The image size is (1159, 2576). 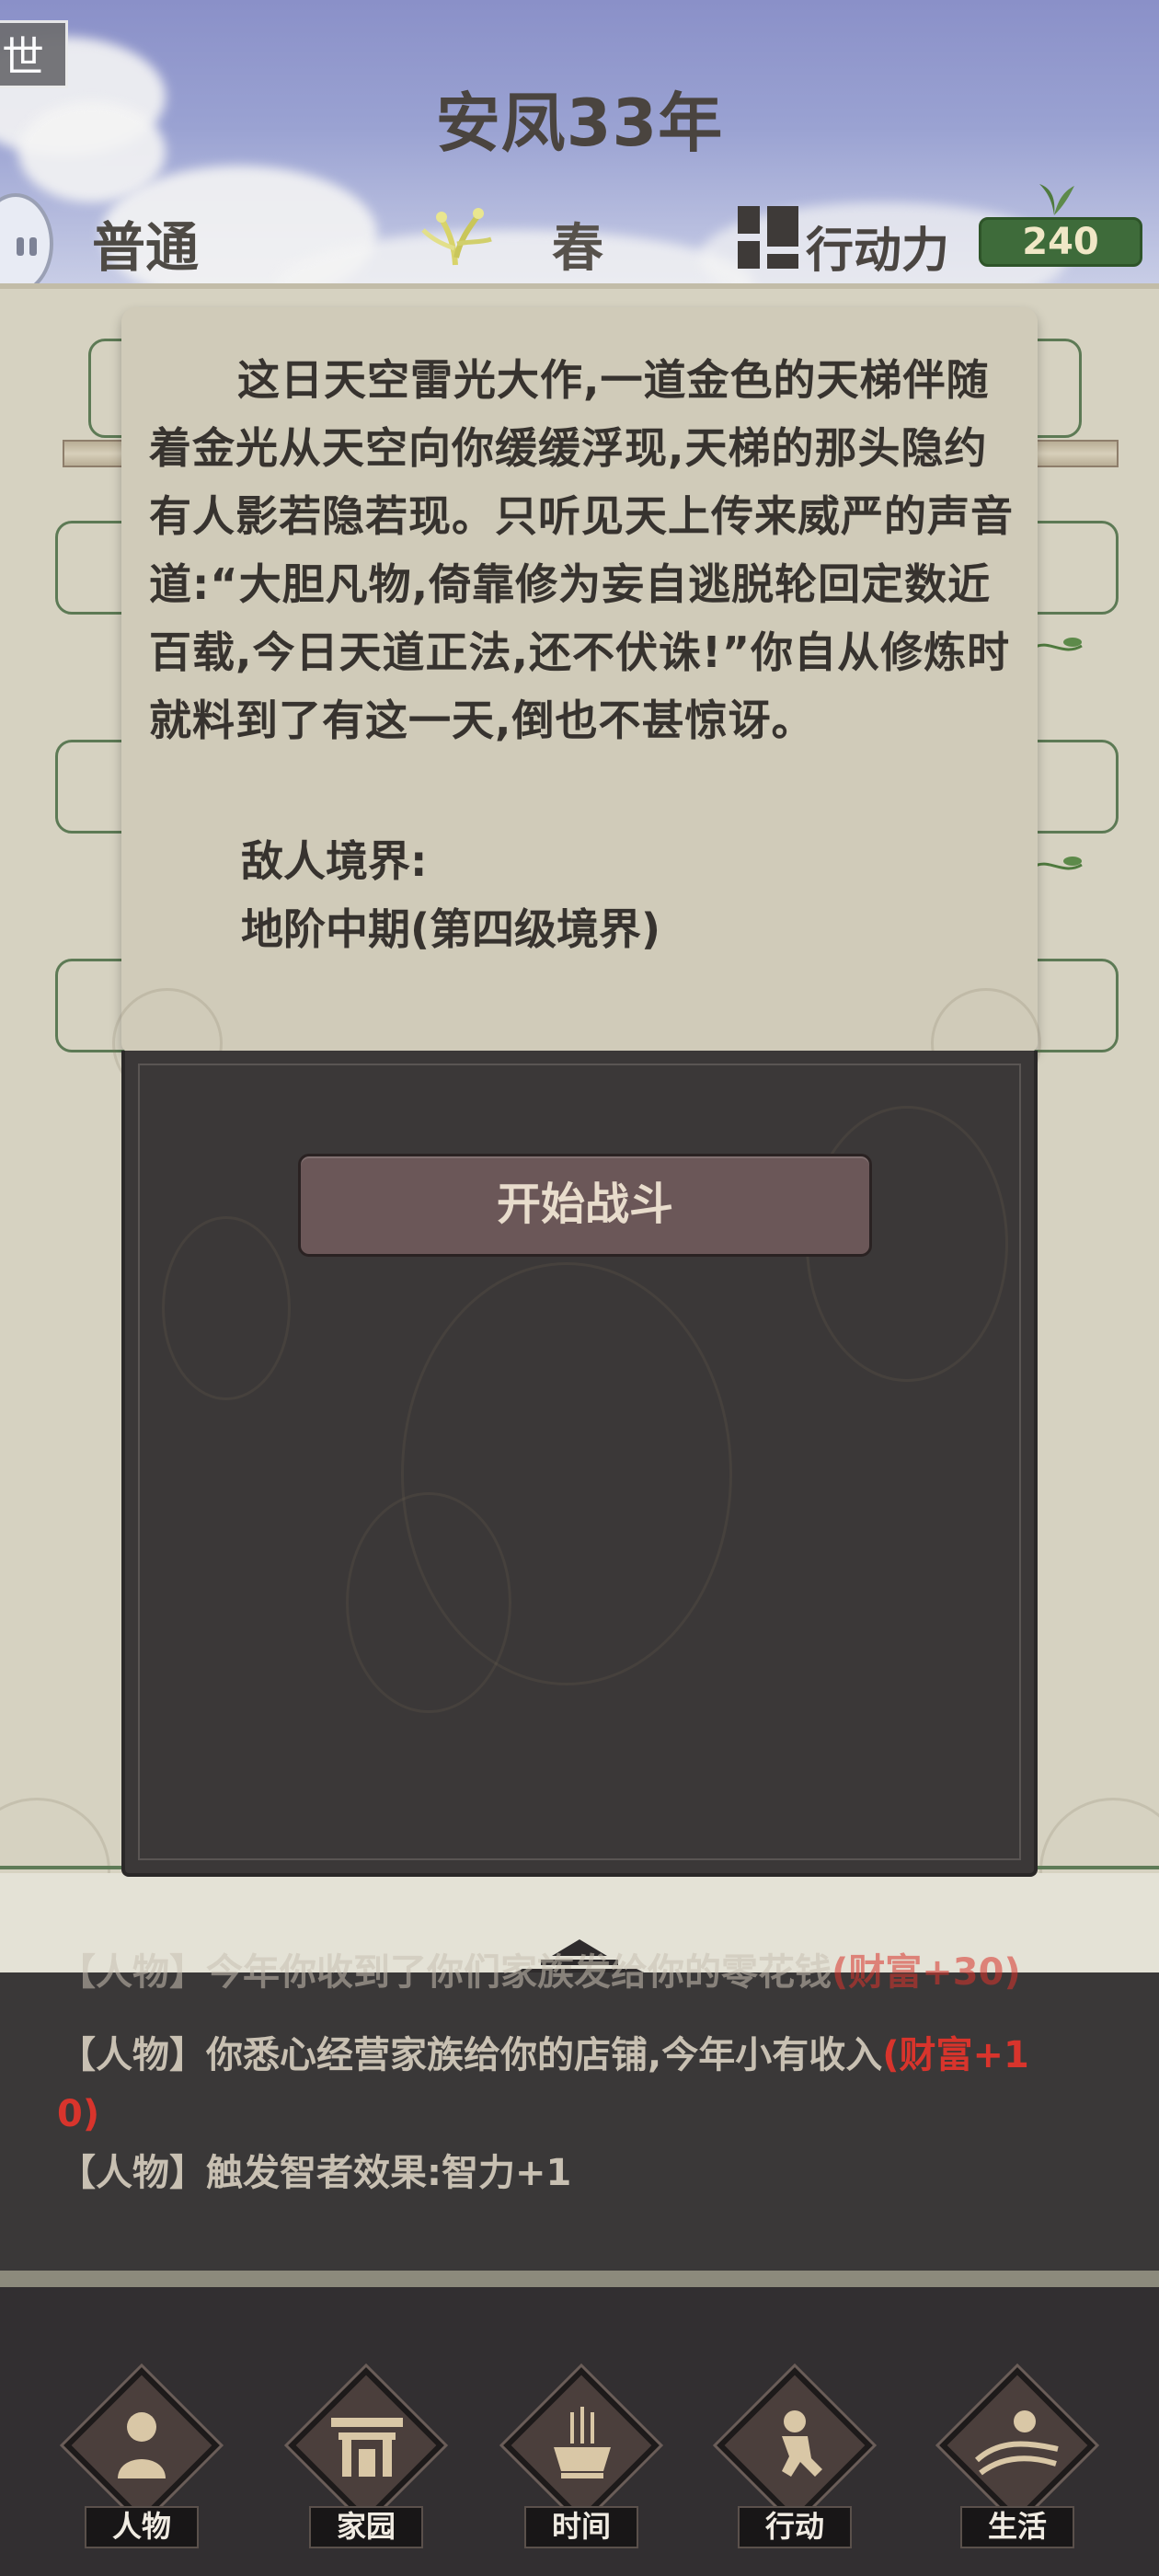 I want to click on nav-item-home: 家园, so click(x=359, y=2460).